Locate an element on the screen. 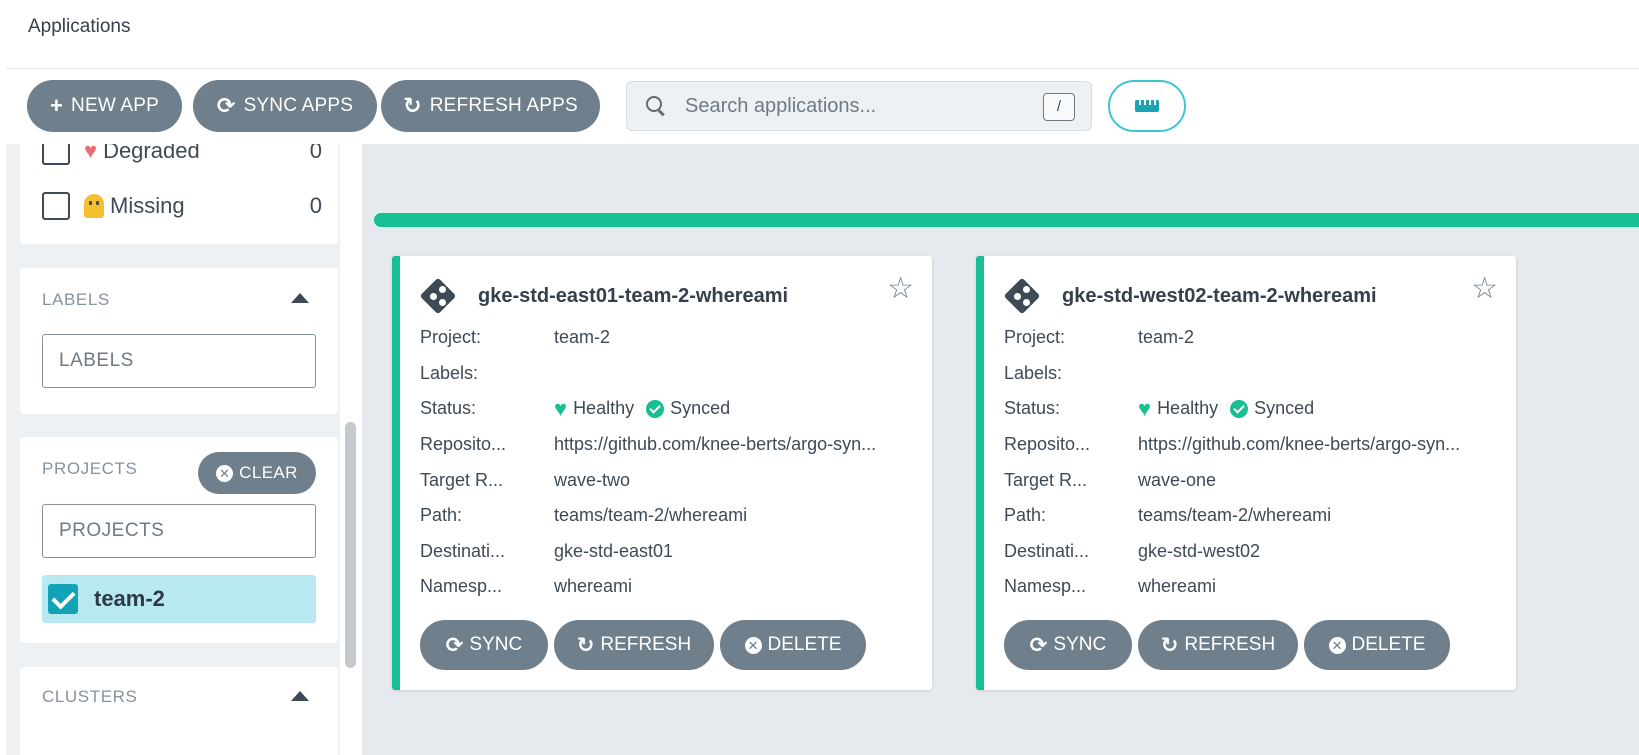 Image resolution: width=1639 pixels, height=755 pixels. new-app-label: NEW APP is located at coordinates (115, 105).